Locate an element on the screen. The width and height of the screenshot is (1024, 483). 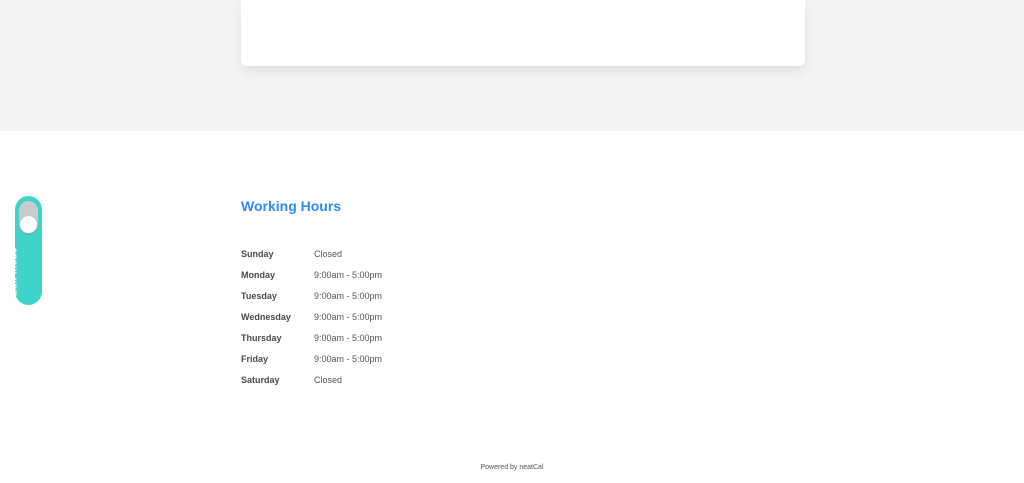
hours-row-tuesday: Tuesday 9:00am - 5:00pm is located at coordinates (341, 297).